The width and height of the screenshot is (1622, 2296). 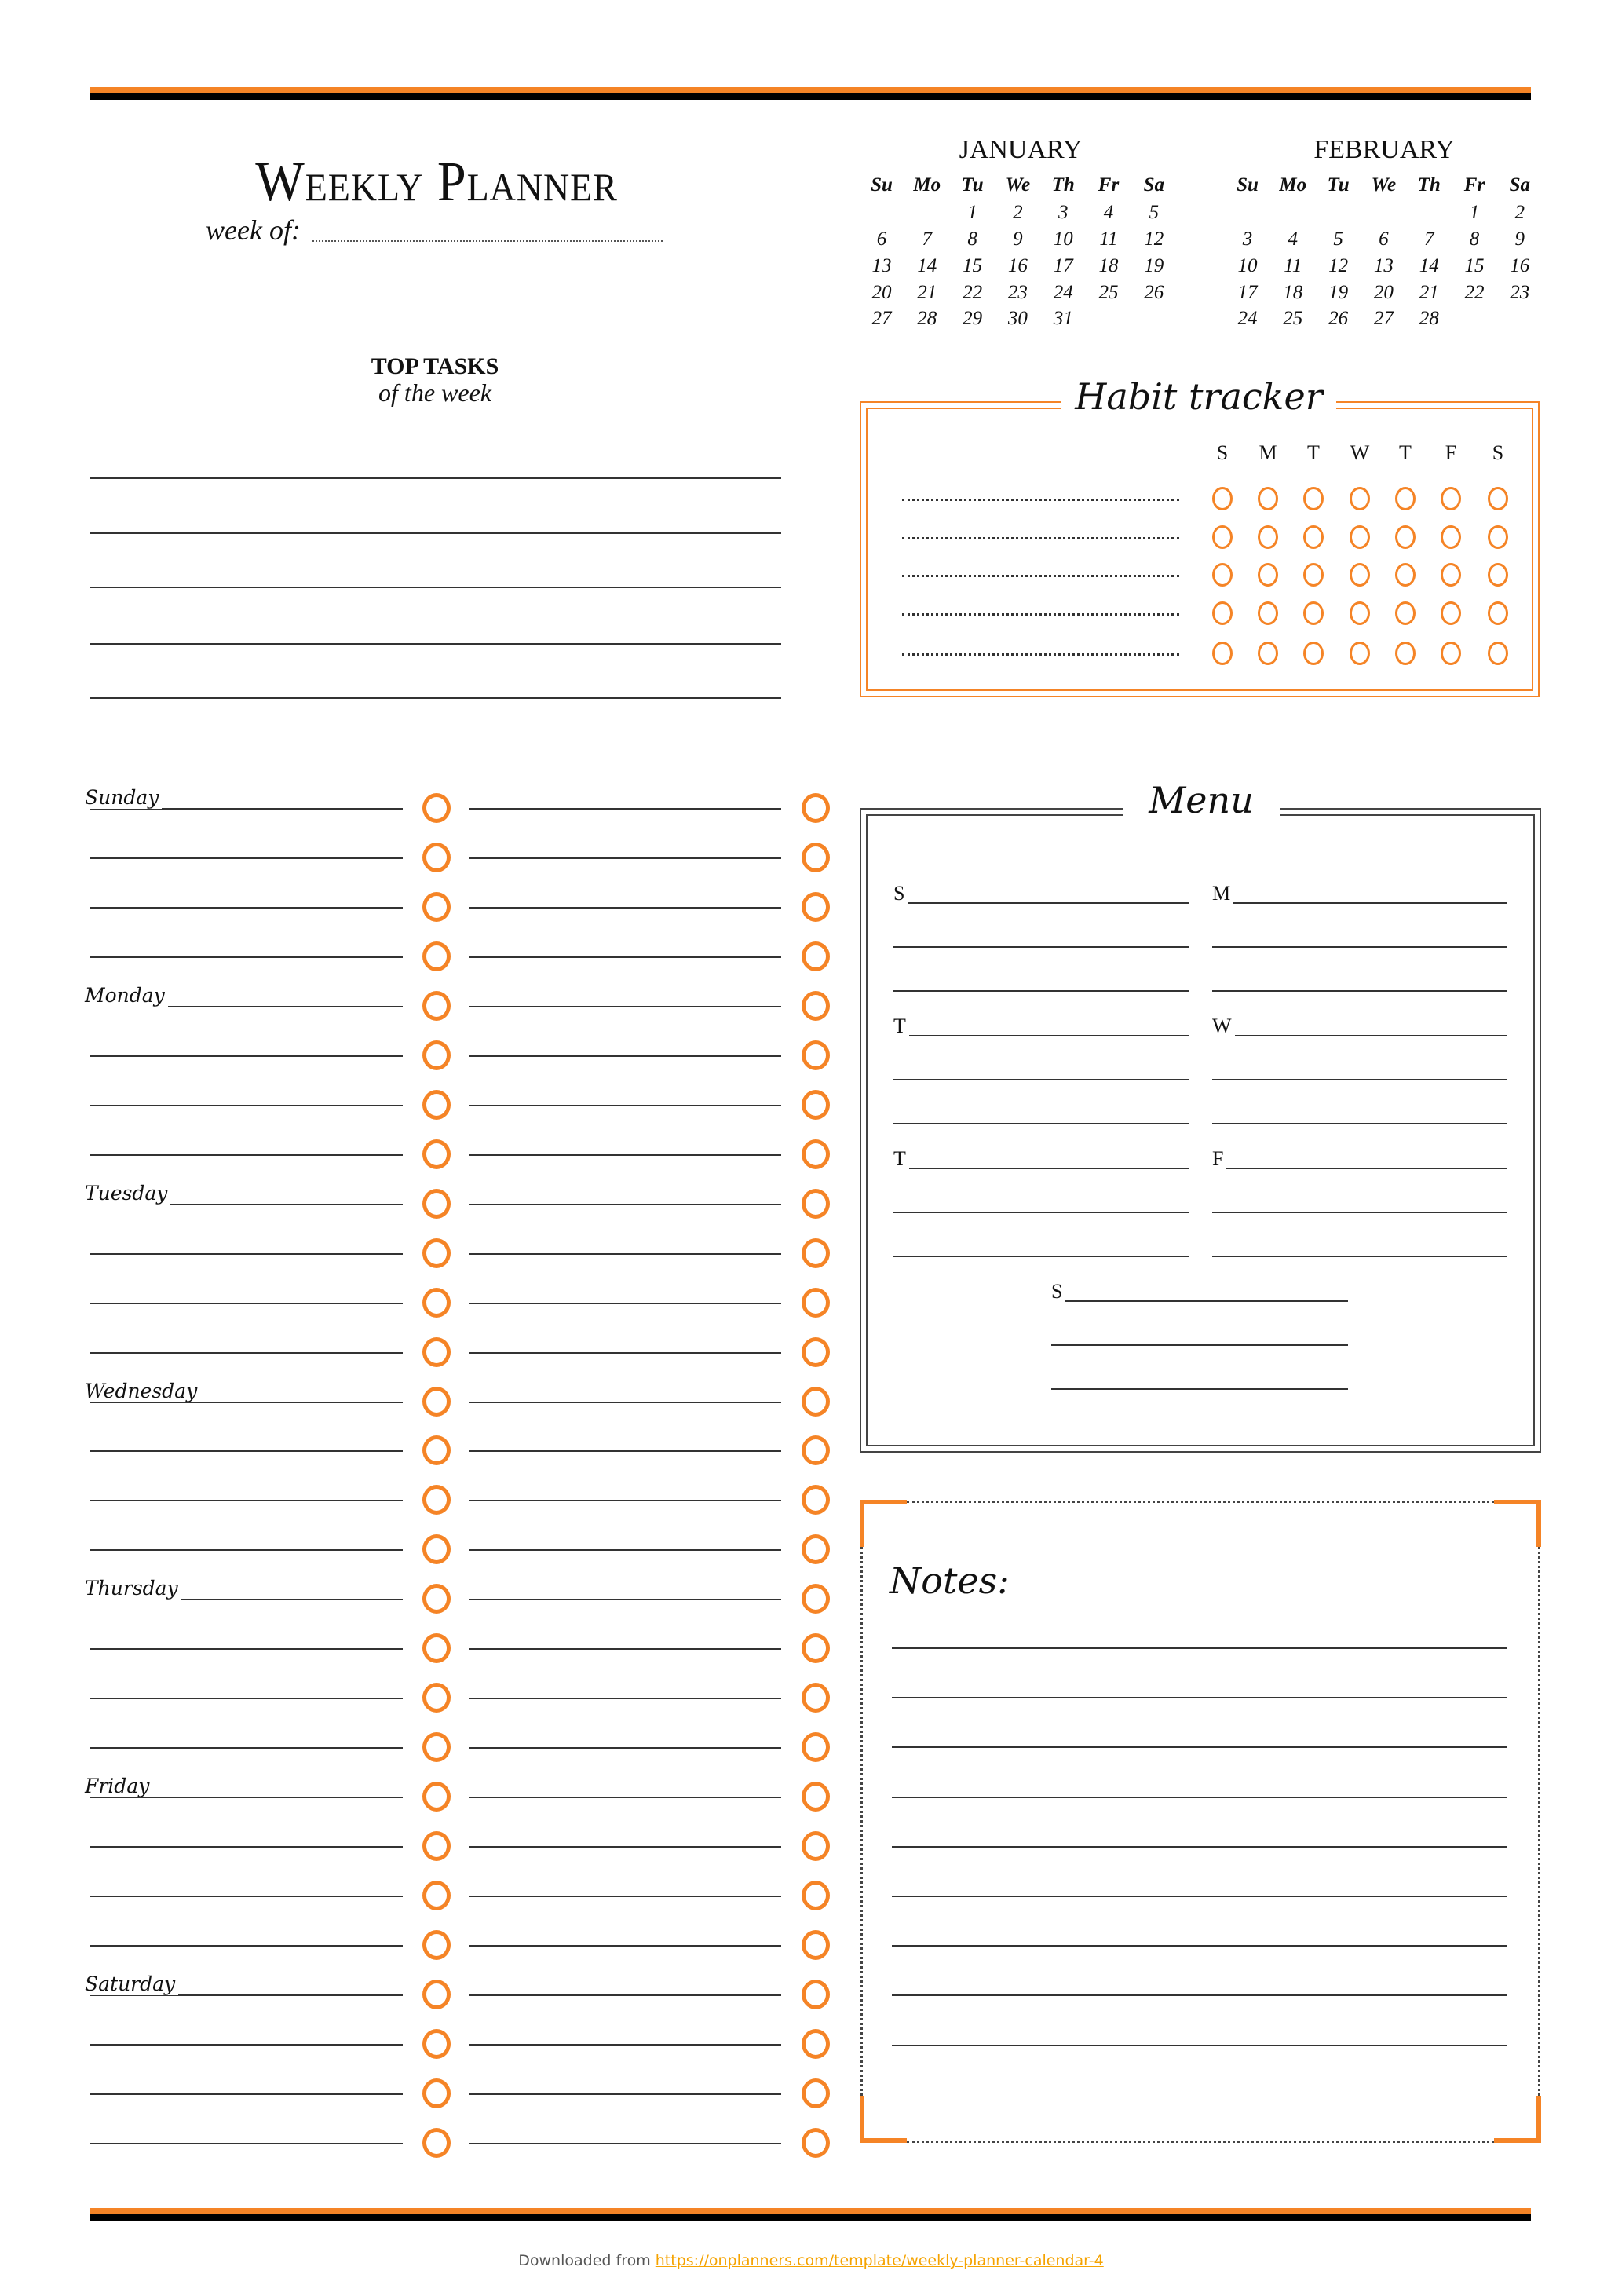 What do you see at coordinates (972, 319) in the screenshot?
I see `calendar-day: 29` at bounding box center [972, 319].